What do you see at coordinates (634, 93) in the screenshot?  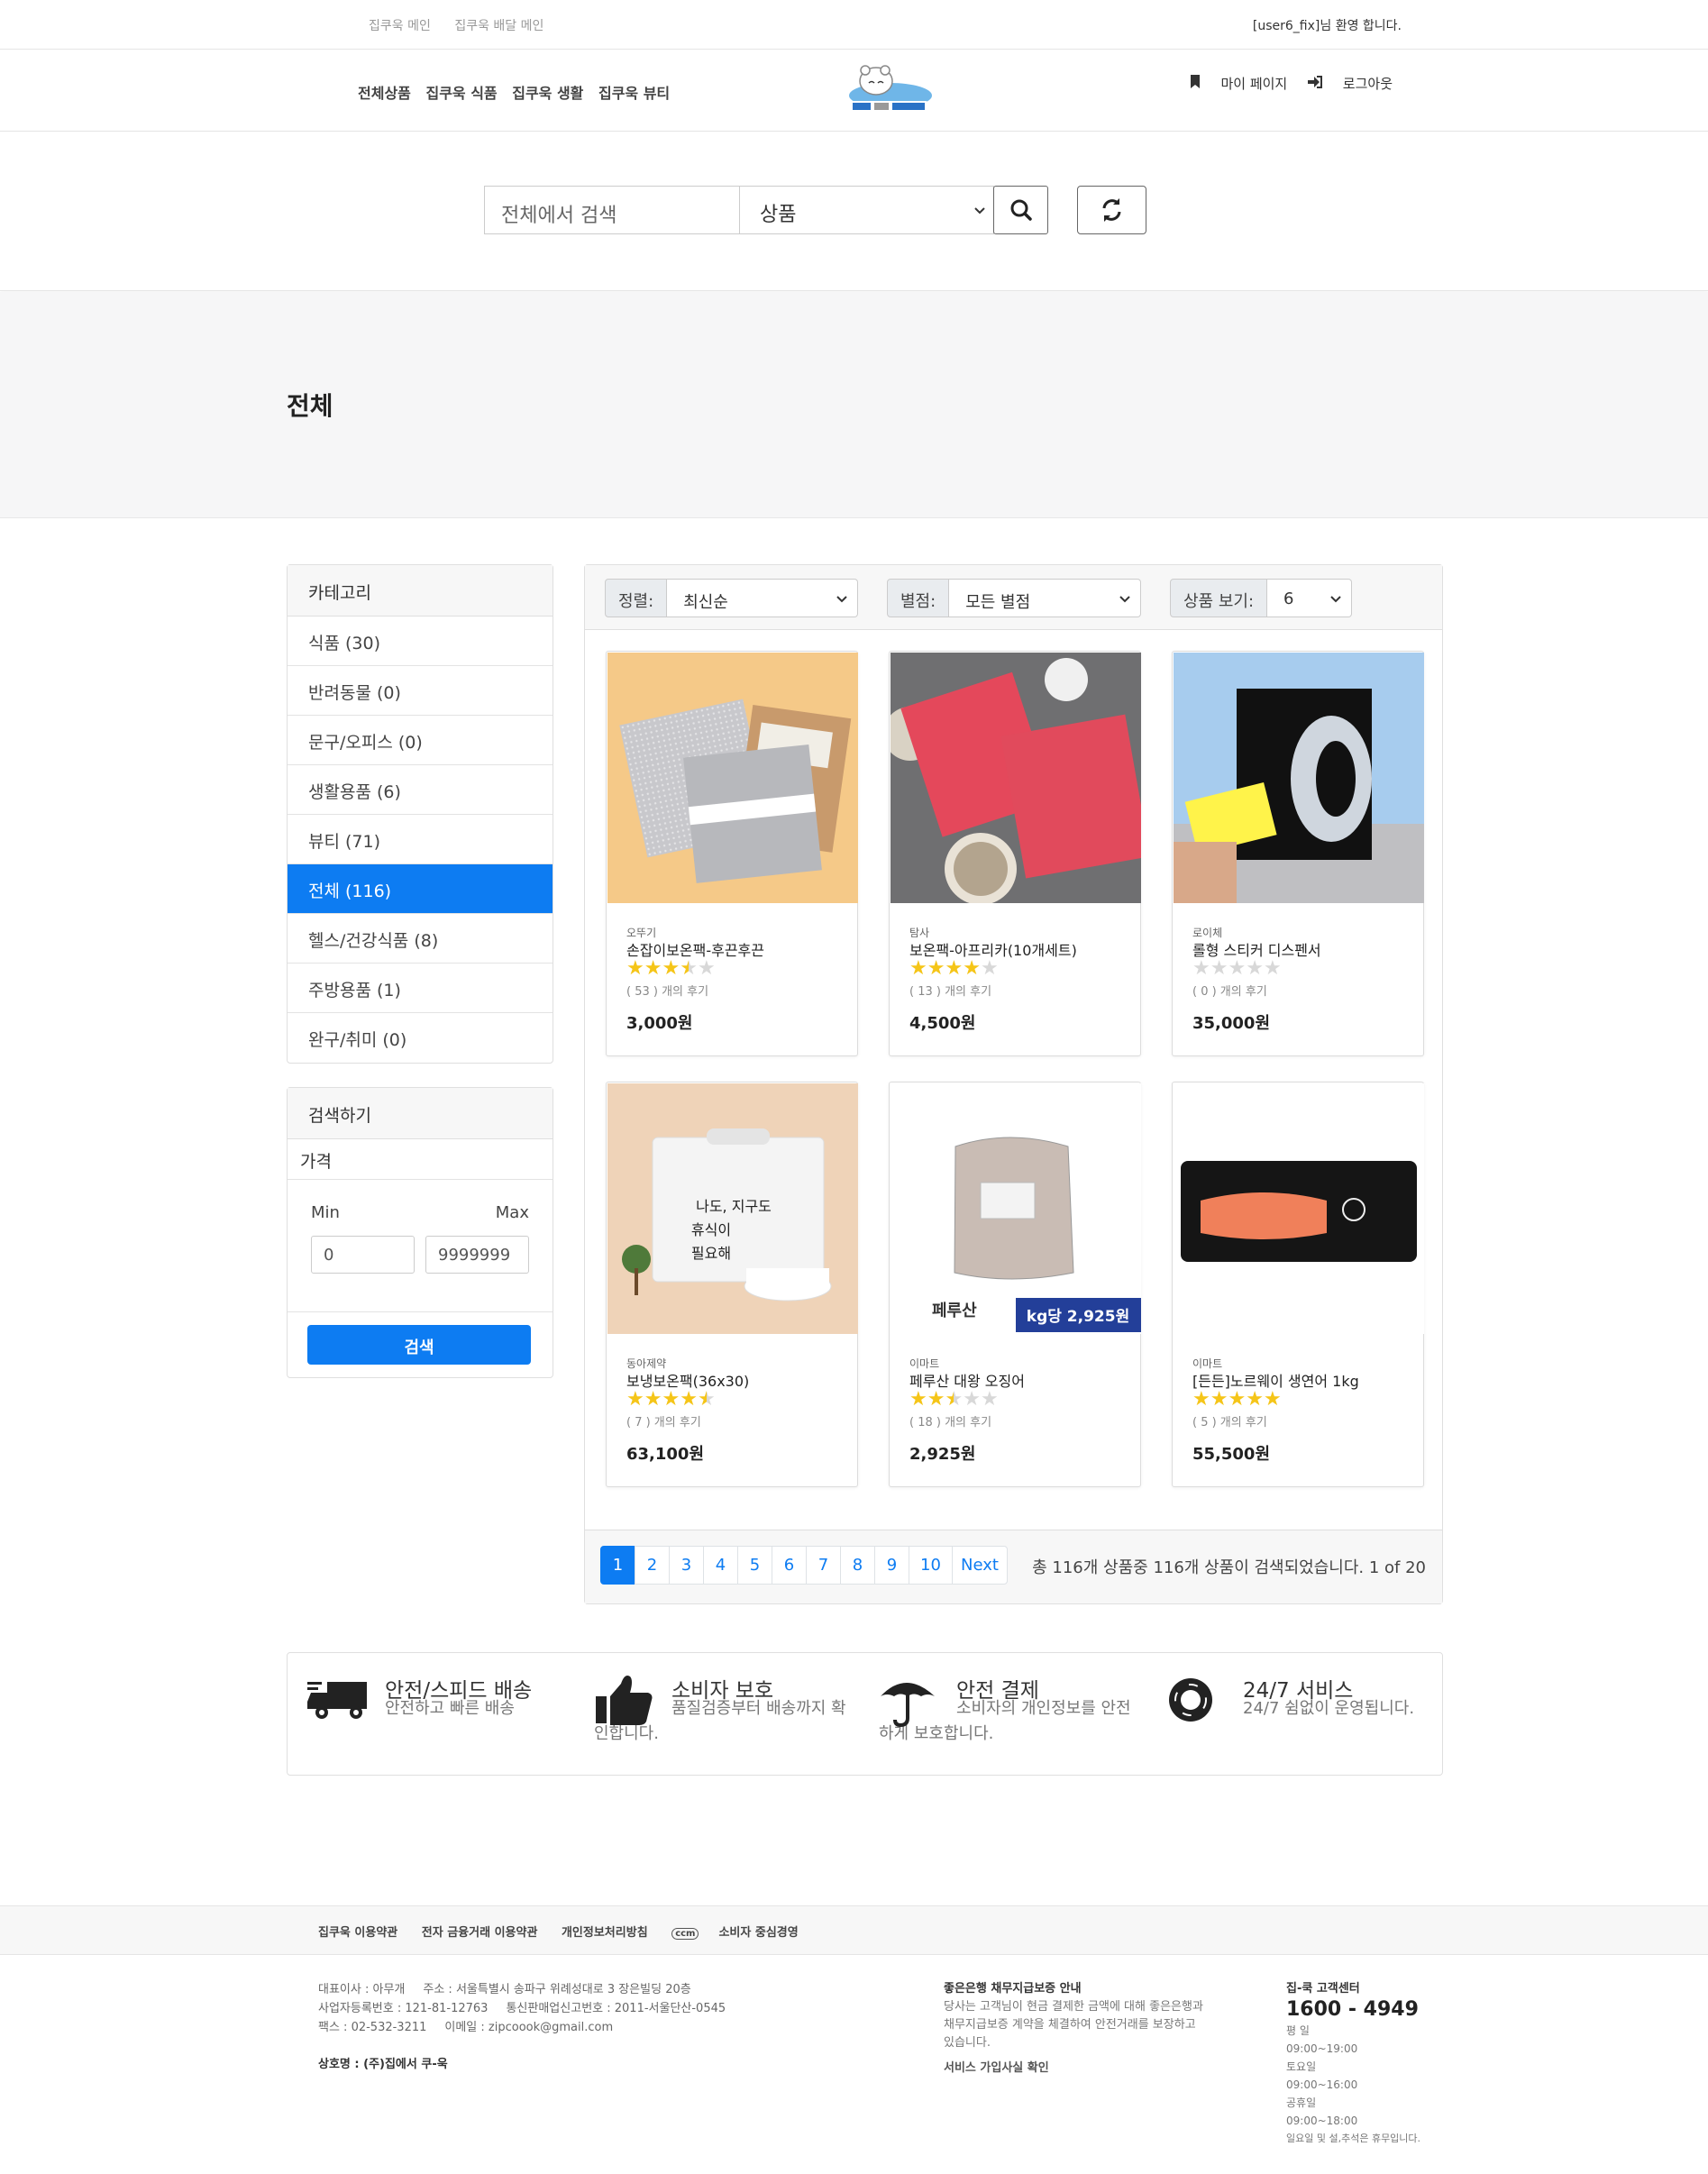 I see `nav-beauty: 집쿠욱 뷰티` at bounding box center [634, 93].